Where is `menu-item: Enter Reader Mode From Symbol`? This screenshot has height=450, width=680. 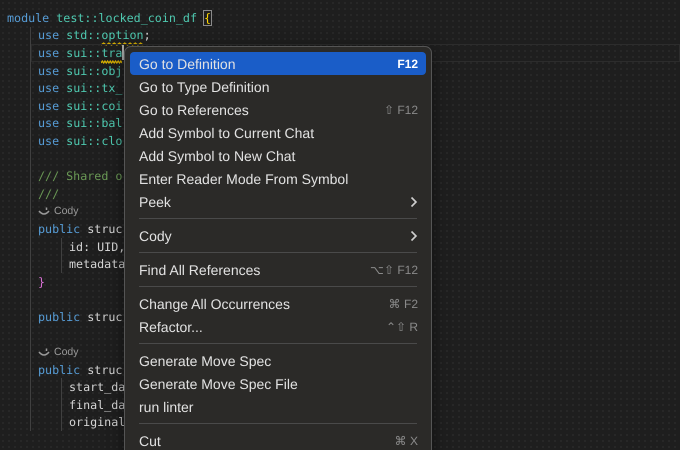
menu-item: Enter Reader Mode From Symbol is located at coordinates (278, 178).